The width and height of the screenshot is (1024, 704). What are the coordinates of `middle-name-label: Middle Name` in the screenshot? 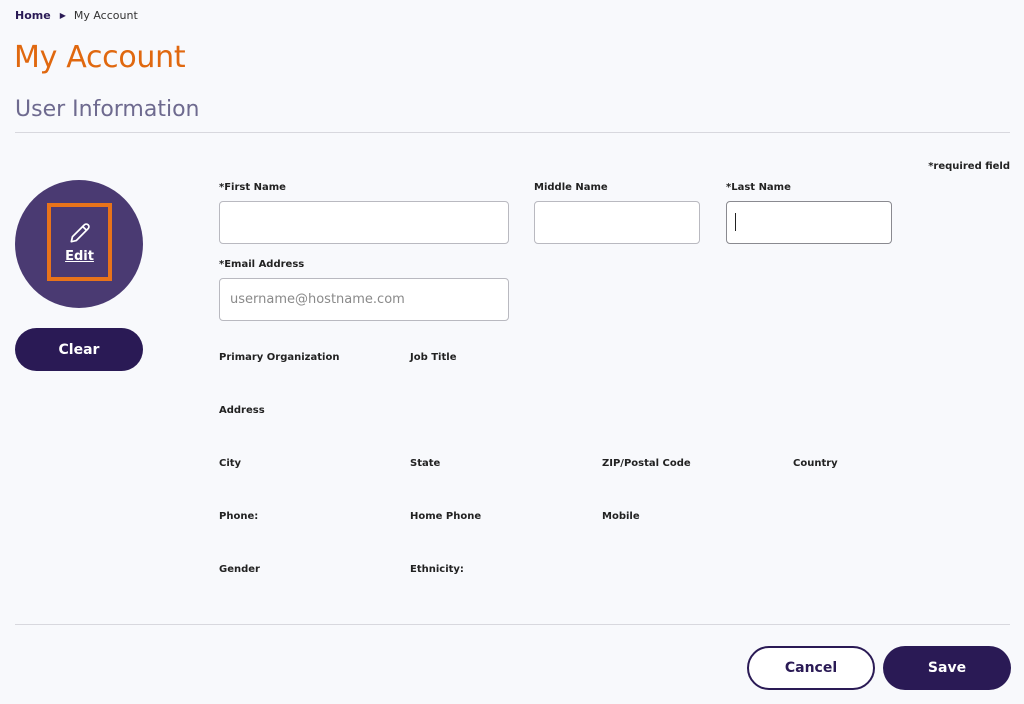 It's located at (571, 187).